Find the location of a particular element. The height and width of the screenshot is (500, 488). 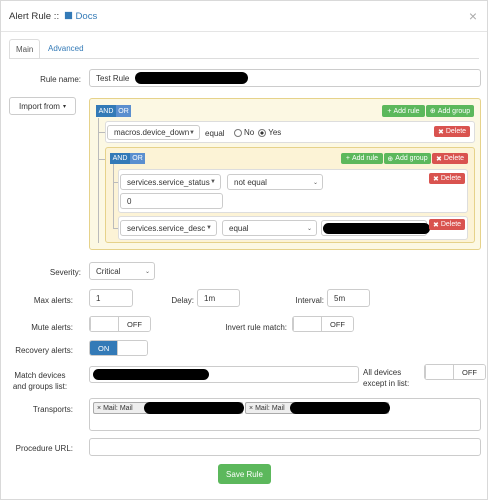

invert-rule-label: Invert rule match: is located at coordinates (256, 327).